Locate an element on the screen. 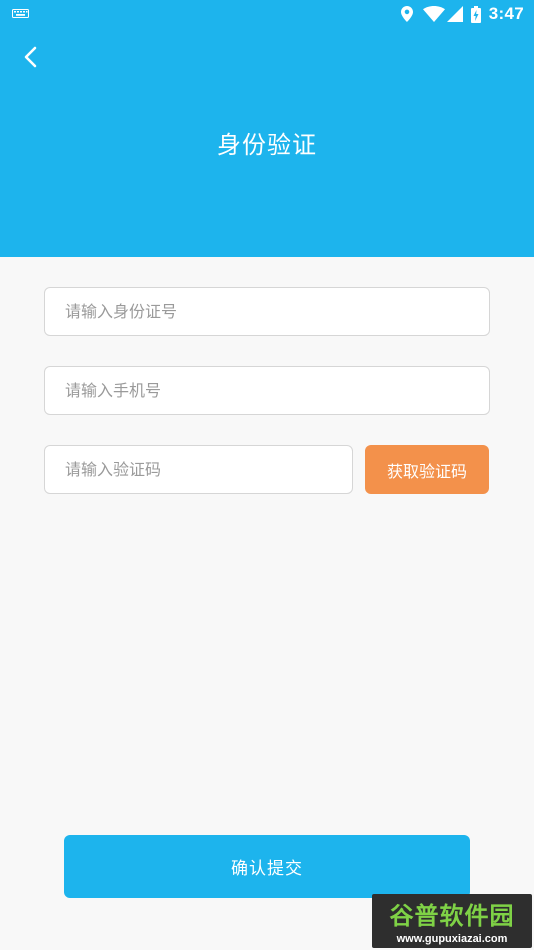 This screenshot has width=534, height=950. status-bar: 3:47 is located at coordinates (267, 14).